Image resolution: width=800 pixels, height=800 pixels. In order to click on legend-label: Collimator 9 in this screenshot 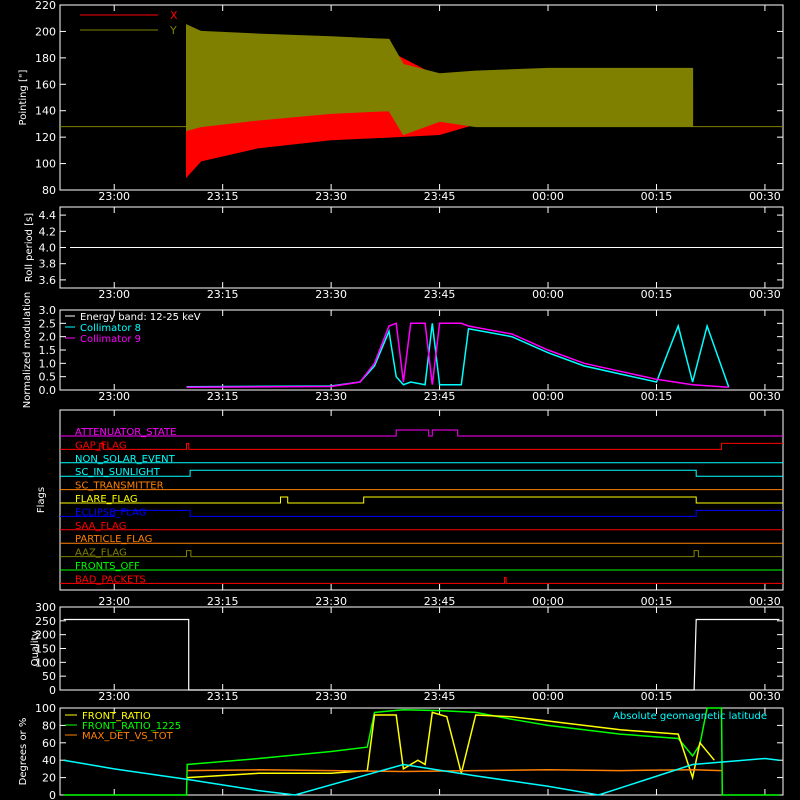, I will do `click(110, 339)`.